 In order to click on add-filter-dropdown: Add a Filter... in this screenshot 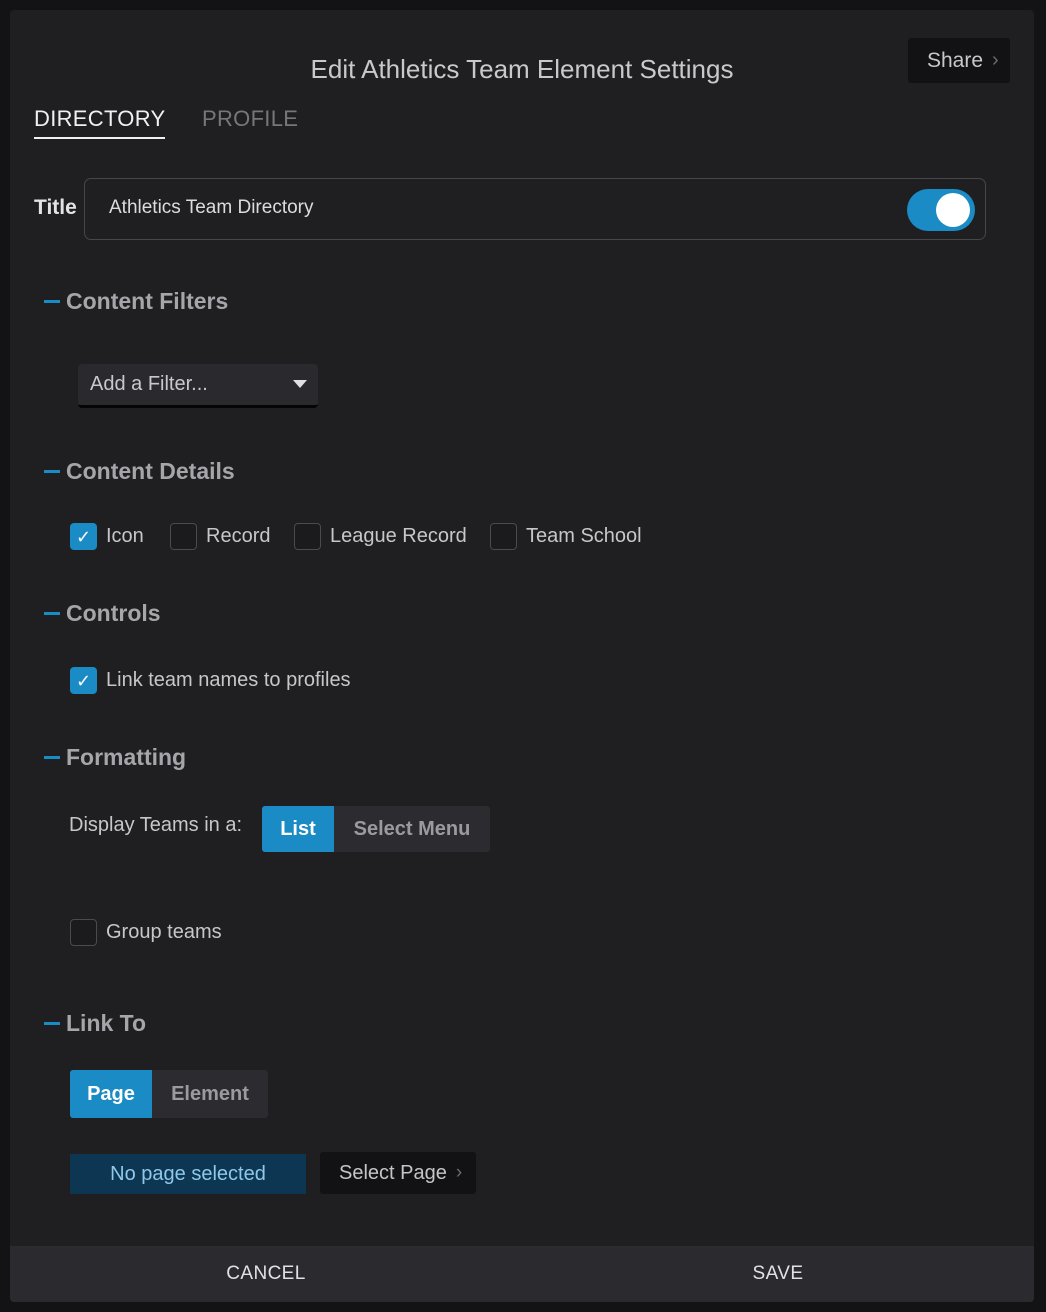, I will do `click(198, 386)`.